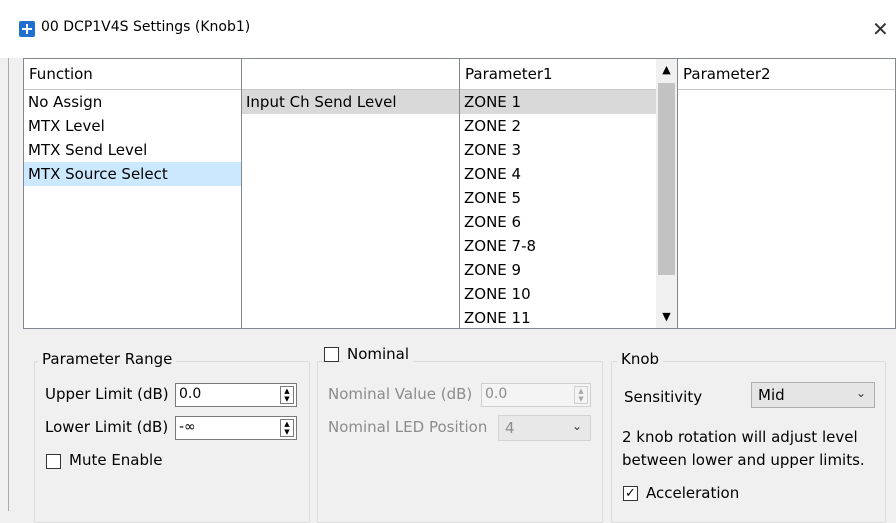  What do you see at coordinates (236, 428) in the screenshot?
I see `lower-limit-spinbox: -∞ ▲ ▼` at bounding box center [236, 428].